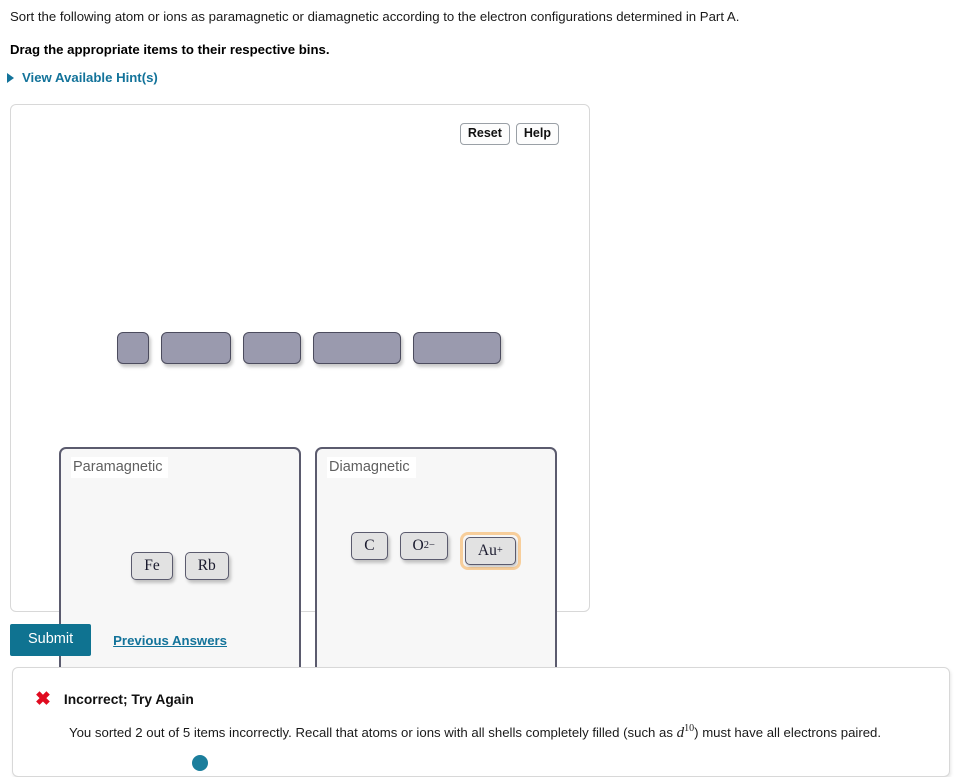  I want to click on bin-diamagnetic: Diamagnetic C O 2− Au +, so click(436, 567).